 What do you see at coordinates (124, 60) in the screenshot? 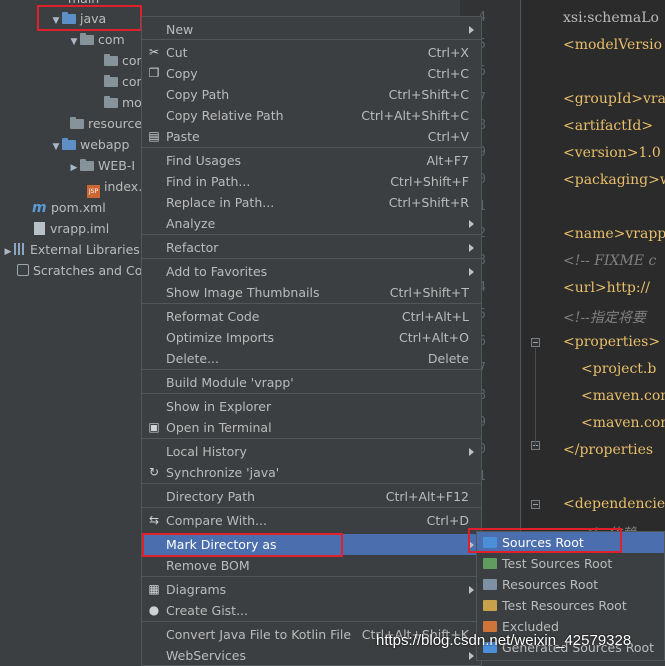
I see `tree-item-con-1: con` at bounding box center [124, 60].